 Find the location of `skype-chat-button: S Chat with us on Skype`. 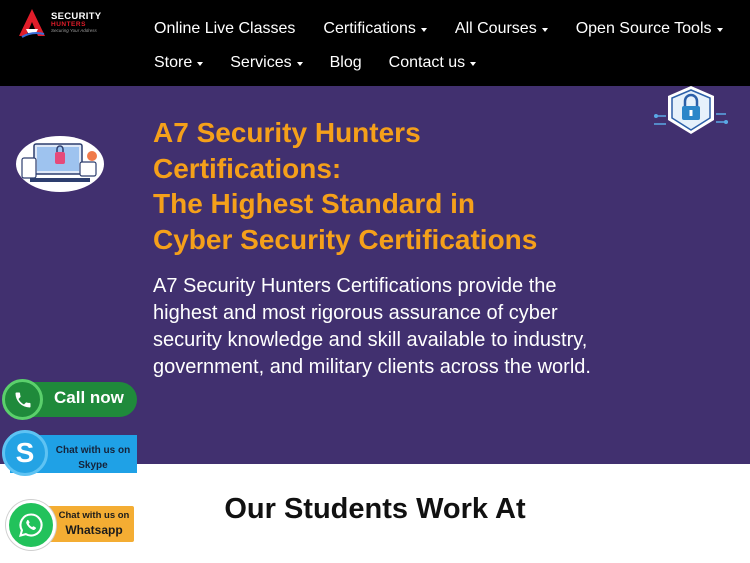

skype-chat-button: S Chat with us on Skype is located at coordinates (68, 453).